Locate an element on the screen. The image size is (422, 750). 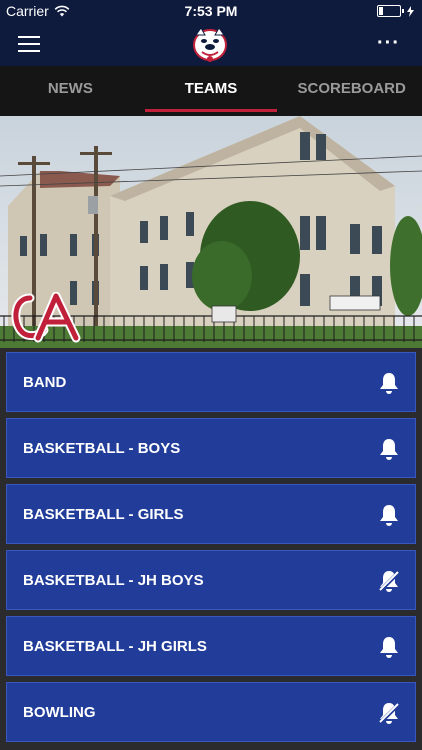
tab-news: NEWS is located at coordinates (70, 91).